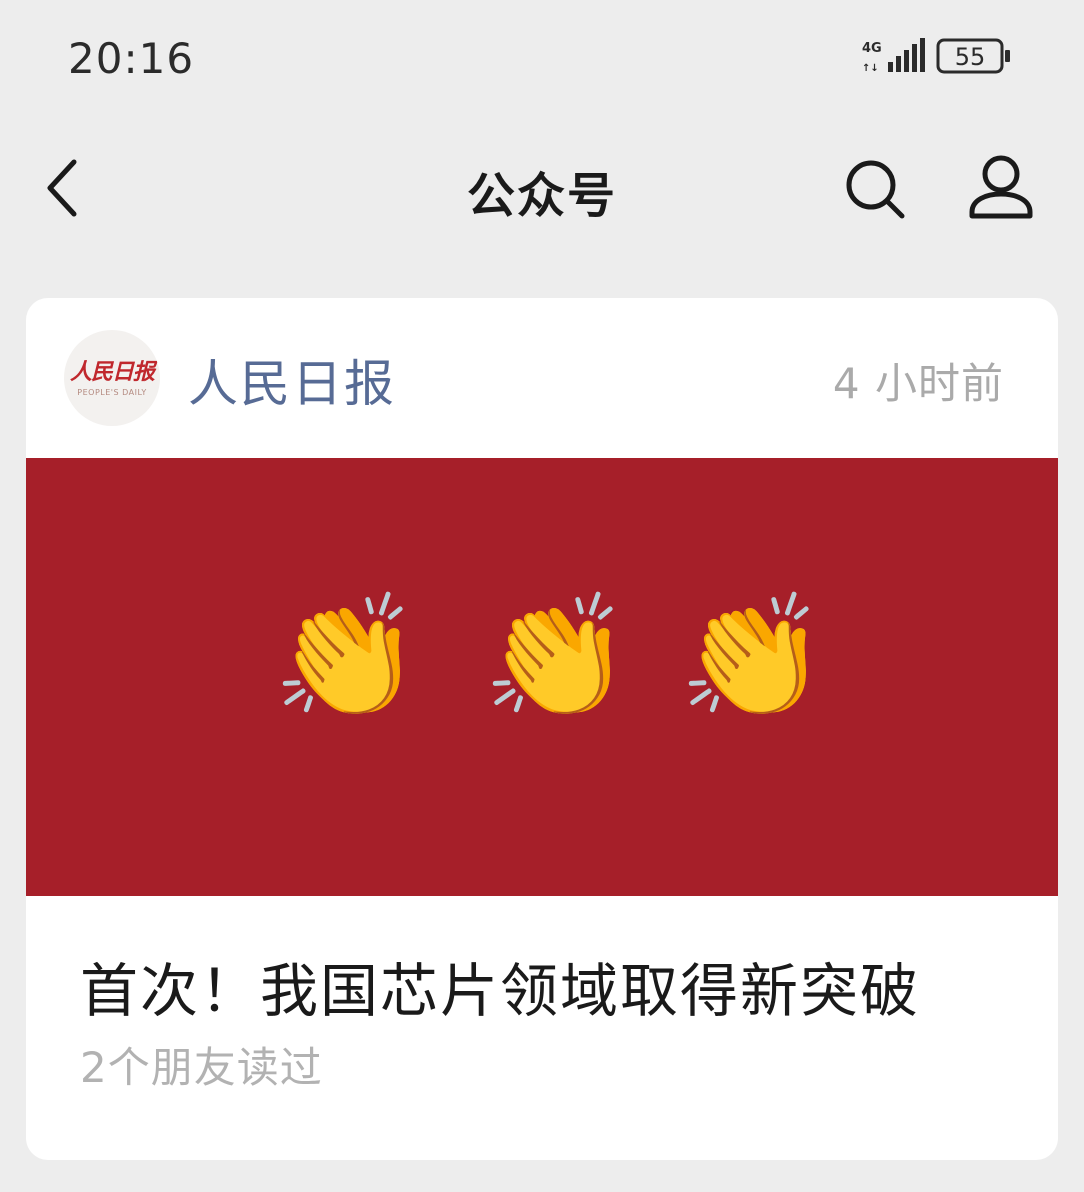  Describe the element at coordinates (500, 986) in the screenshot. I see `article-title: 首次！我国芯片领域取得新突破` at that location.